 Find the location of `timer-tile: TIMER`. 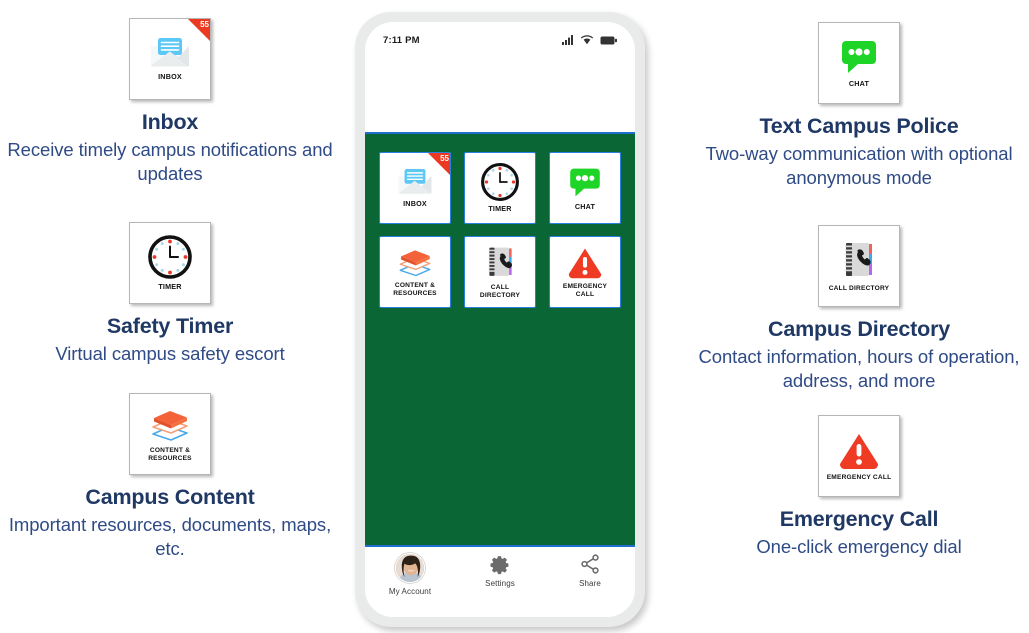

timer-tile: TIMER is located at coordinates (170, 263).